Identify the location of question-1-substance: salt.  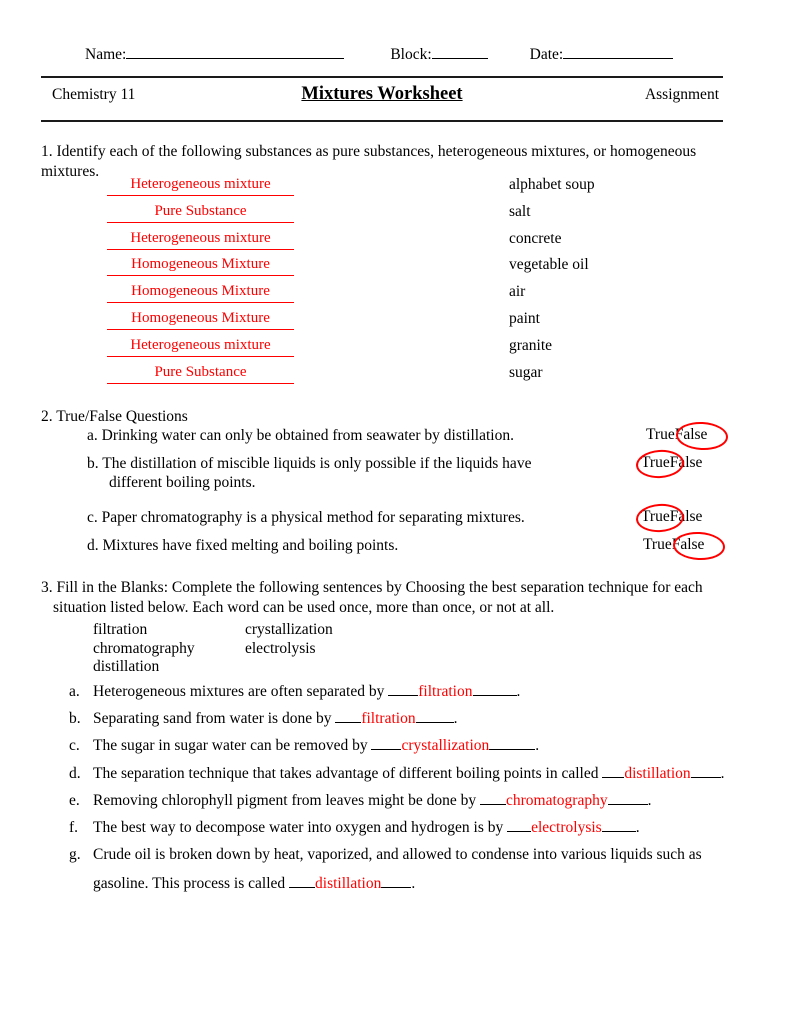
(520, 211).